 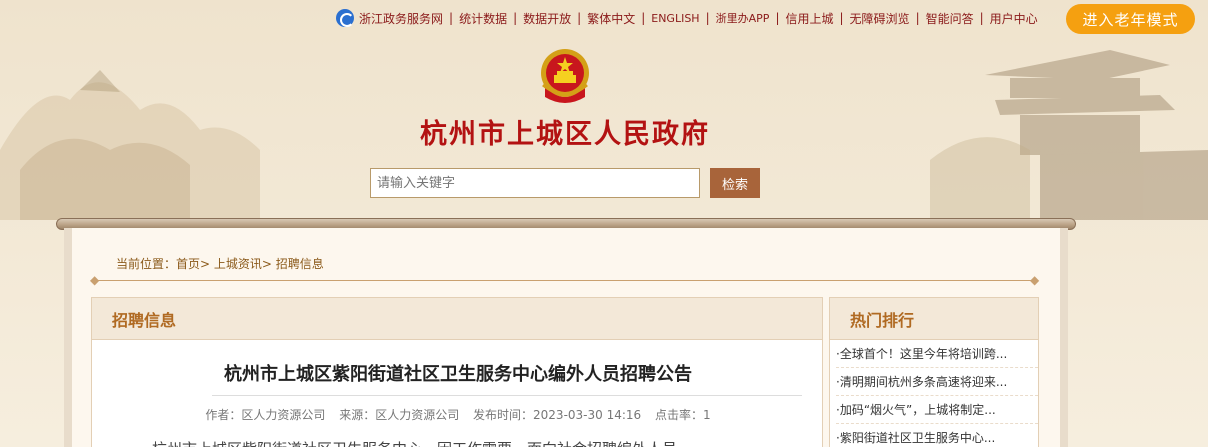 I want to click on nav-accessibility: 无障碍浏览, so click(x=880, y=18).